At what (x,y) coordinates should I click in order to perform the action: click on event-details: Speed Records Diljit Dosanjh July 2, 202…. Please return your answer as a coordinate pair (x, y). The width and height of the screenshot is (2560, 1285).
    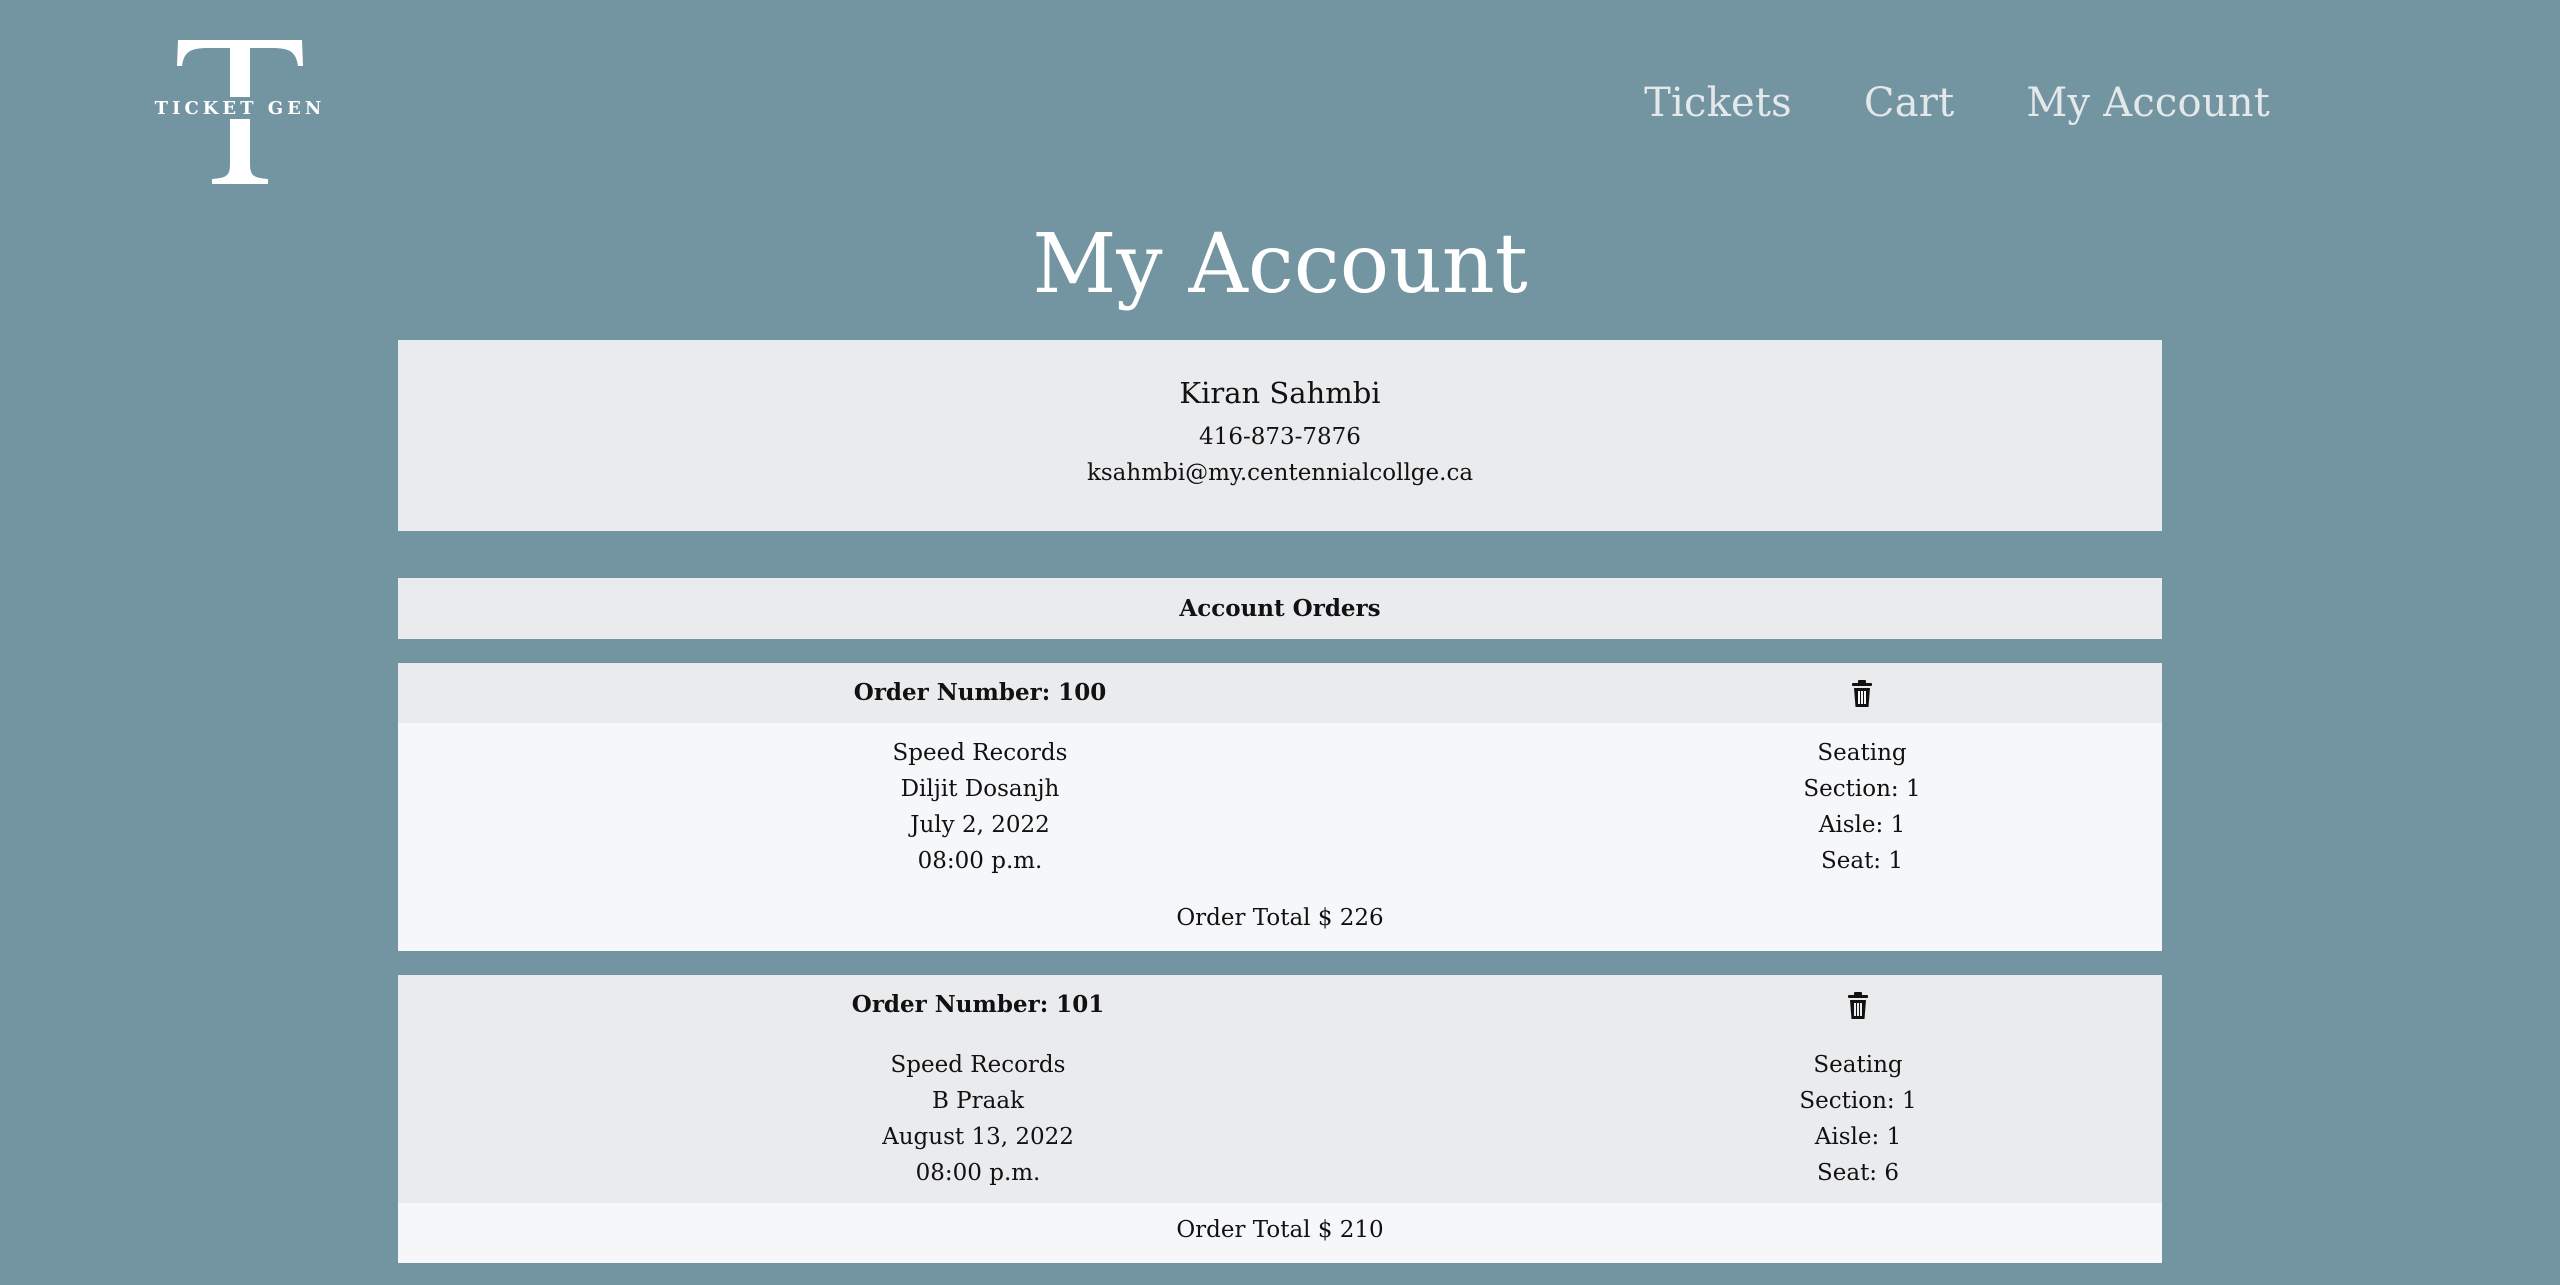
    Looking at the image, I should click on (980, 807).